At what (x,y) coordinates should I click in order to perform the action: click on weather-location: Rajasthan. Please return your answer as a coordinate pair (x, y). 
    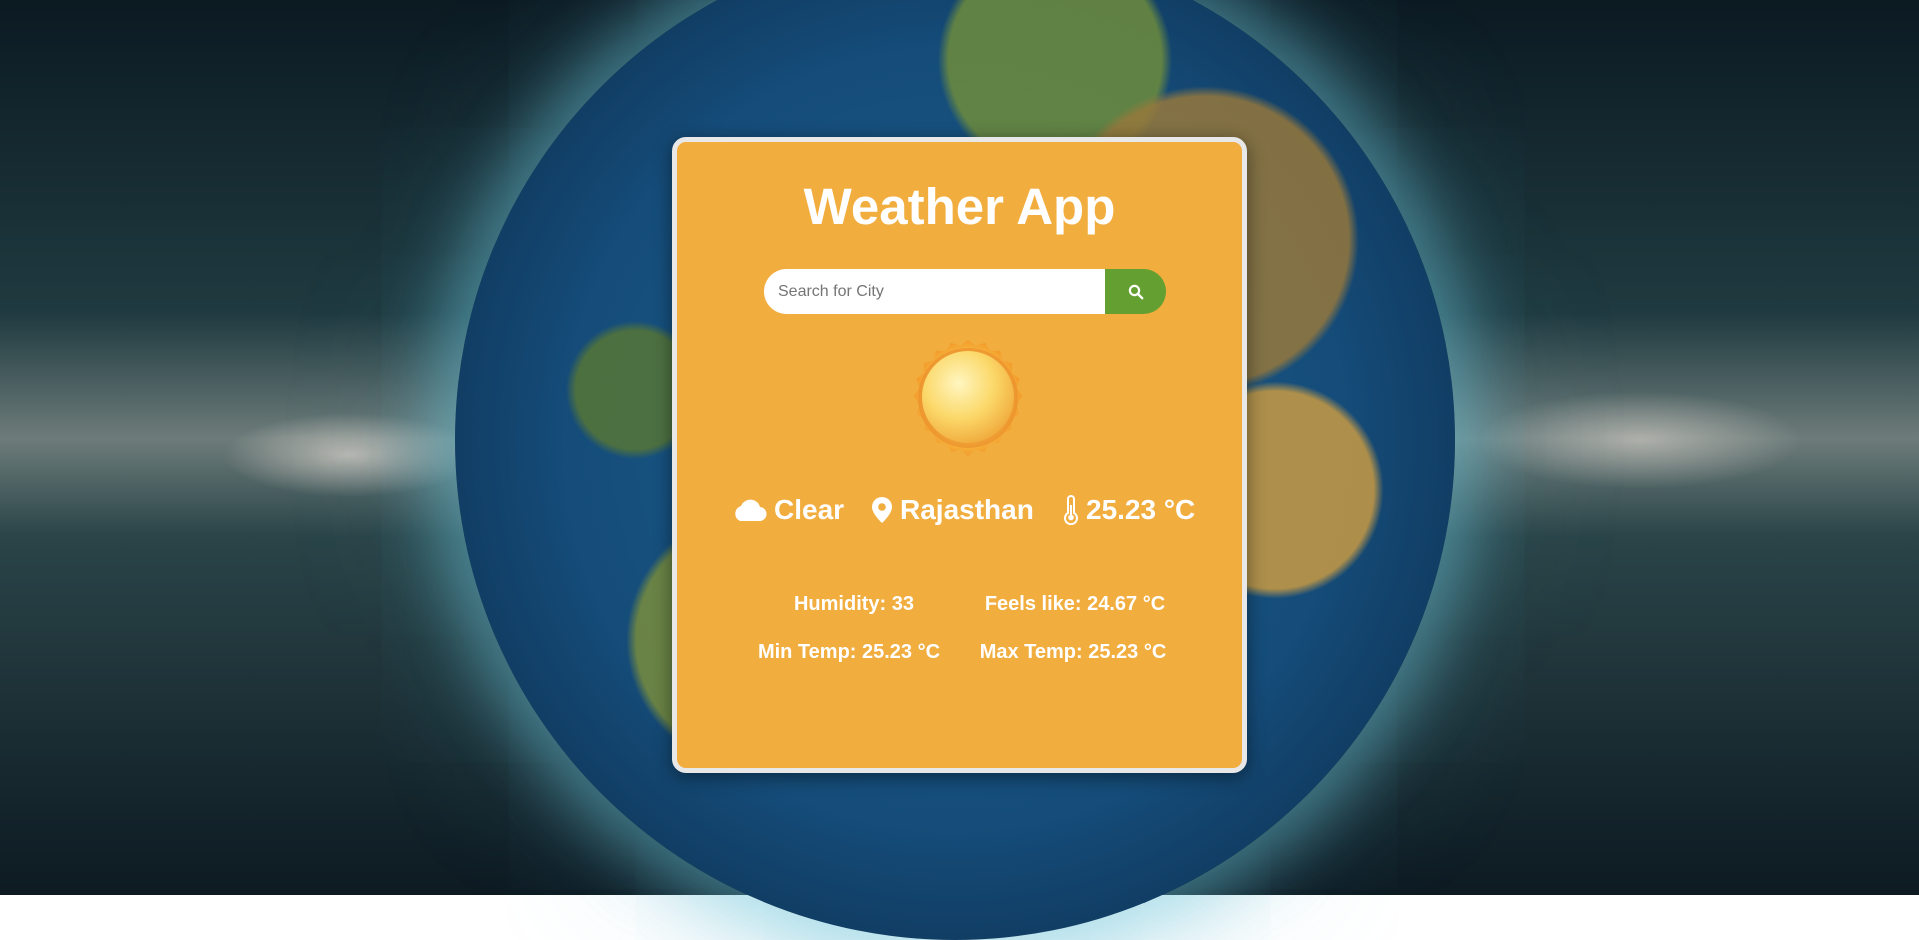
    Looking at the image, I should click on (967, 509).